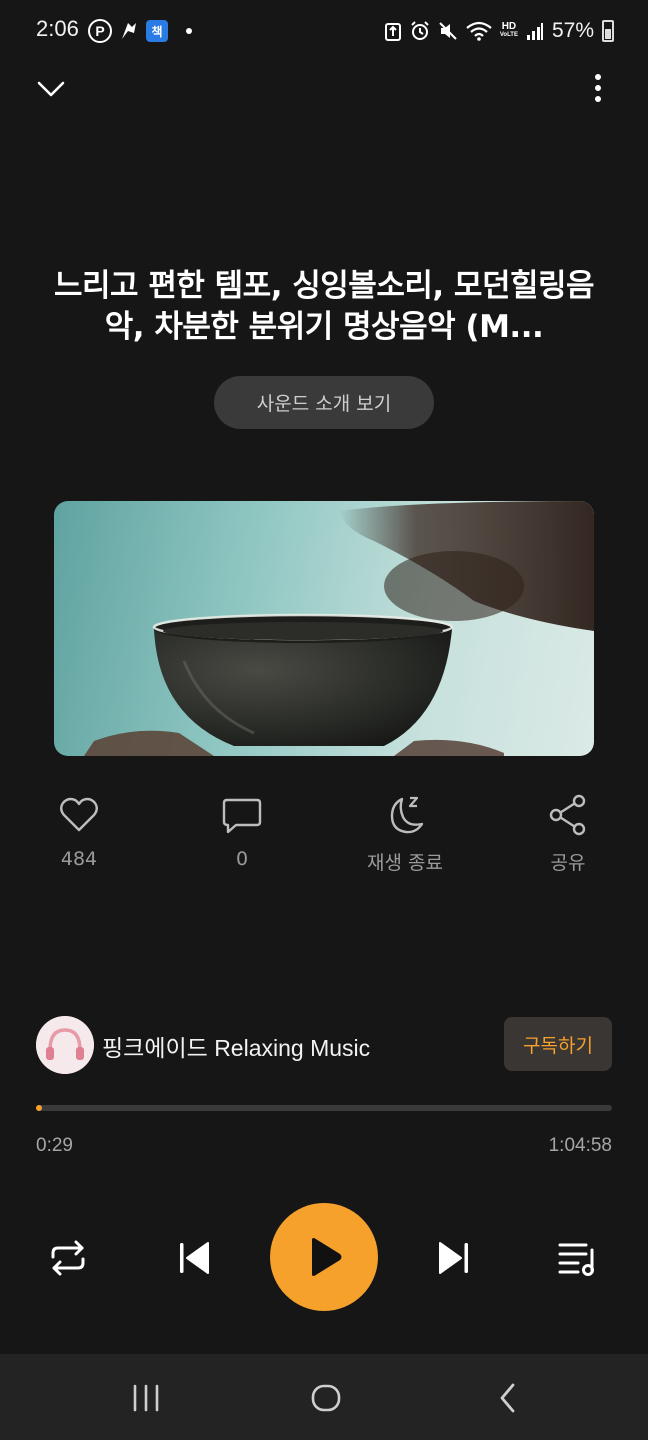 The height and width of the screenshot is (1440, 648). I want to click on subscribe-button: 구독하기, so click(558, 1044).